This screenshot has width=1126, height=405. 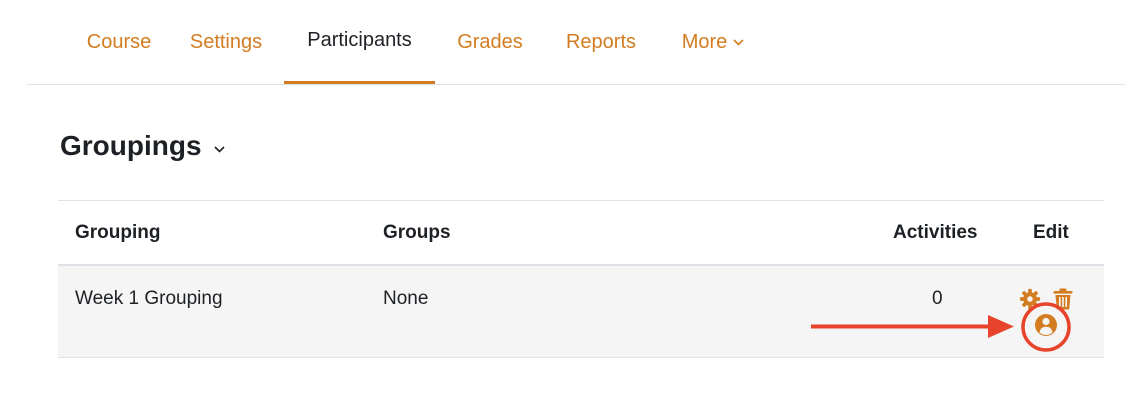 I want to click on grouping-name: Week 1 Grouping, so click(x=149, y=298).